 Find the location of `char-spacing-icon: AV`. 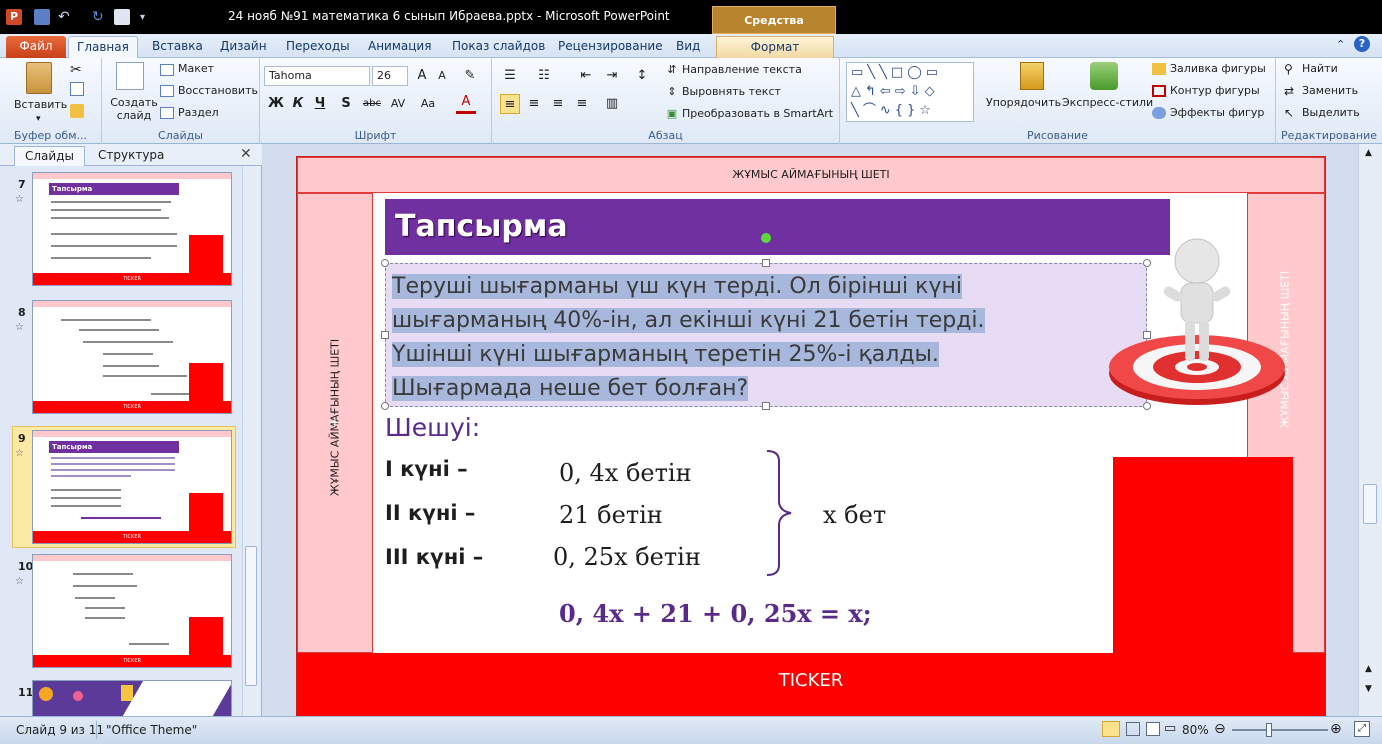

char-spacing-icon: AV is located at coordinates (398, 104).